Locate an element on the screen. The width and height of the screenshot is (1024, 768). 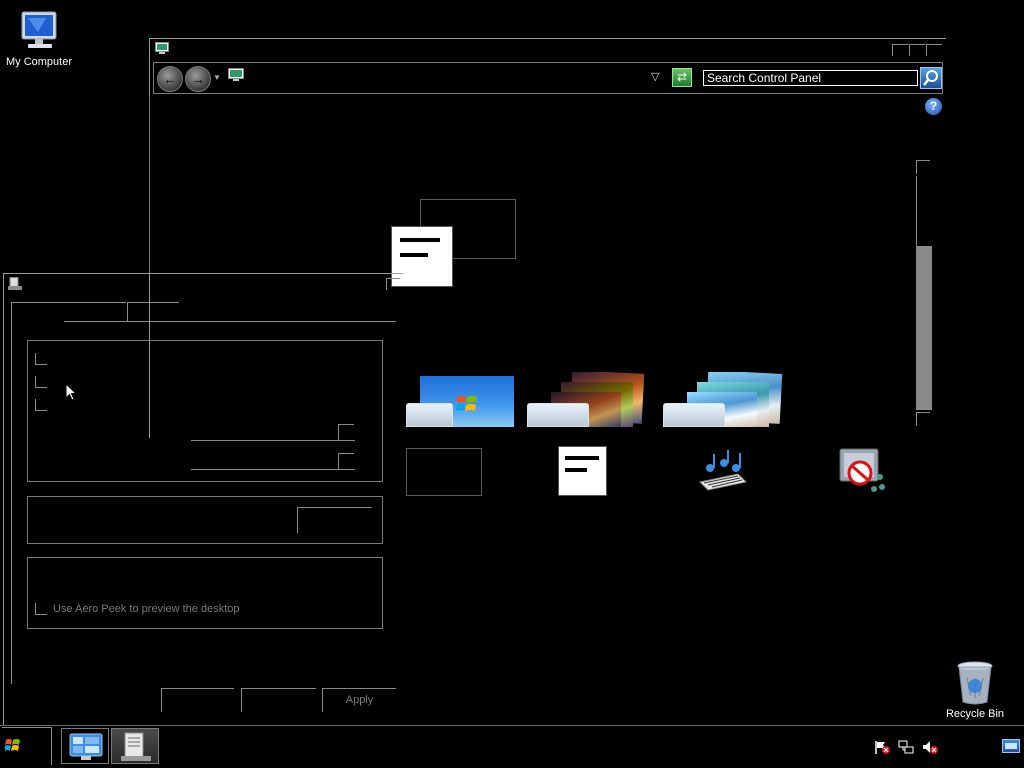
forward-button: → is located at coordinates (198, 79).